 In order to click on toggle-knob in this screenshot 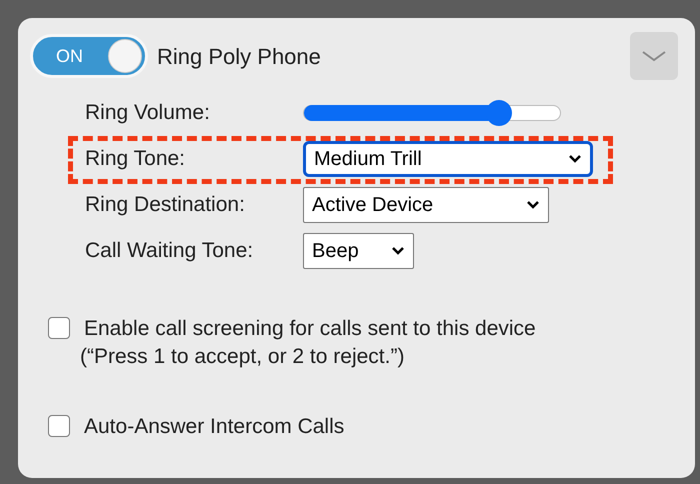, I will do `click(125, 56)`.